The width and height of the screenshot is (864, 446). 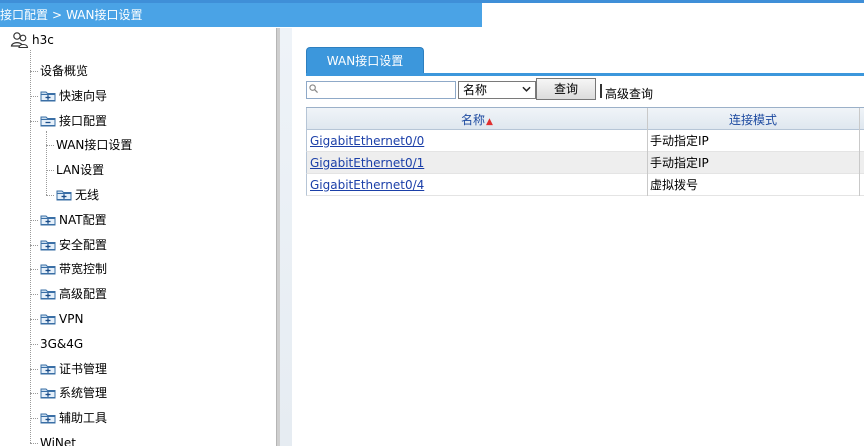 I want to click on cell-name: GigabitEthernet0/4, so click(x=477, y=185).